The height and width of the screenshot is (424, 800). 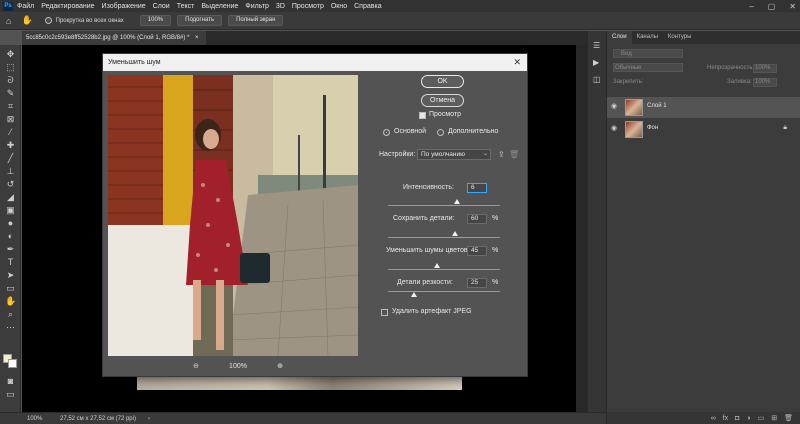 I want to click on strength-slider-thumb, so click(x=457, y=201).